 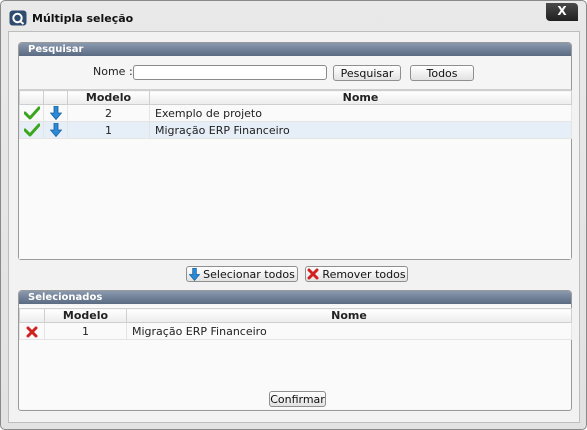 I want to click on selected-panel-header: Selecionados, so click(x=295, y=297).